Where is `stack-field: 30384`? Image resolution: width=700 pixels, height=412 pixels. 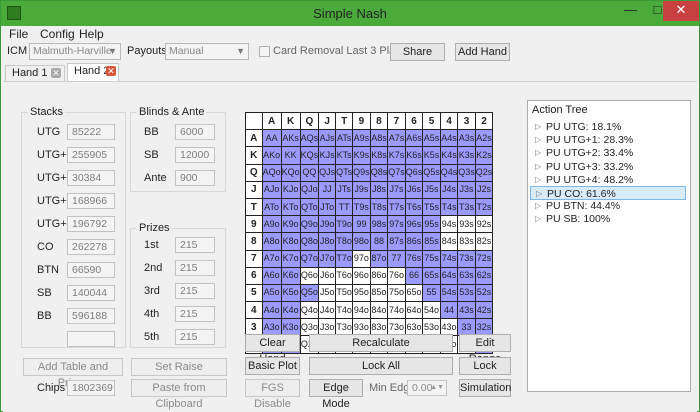
stack-field: 30384 is located at coordinates (91, 178).